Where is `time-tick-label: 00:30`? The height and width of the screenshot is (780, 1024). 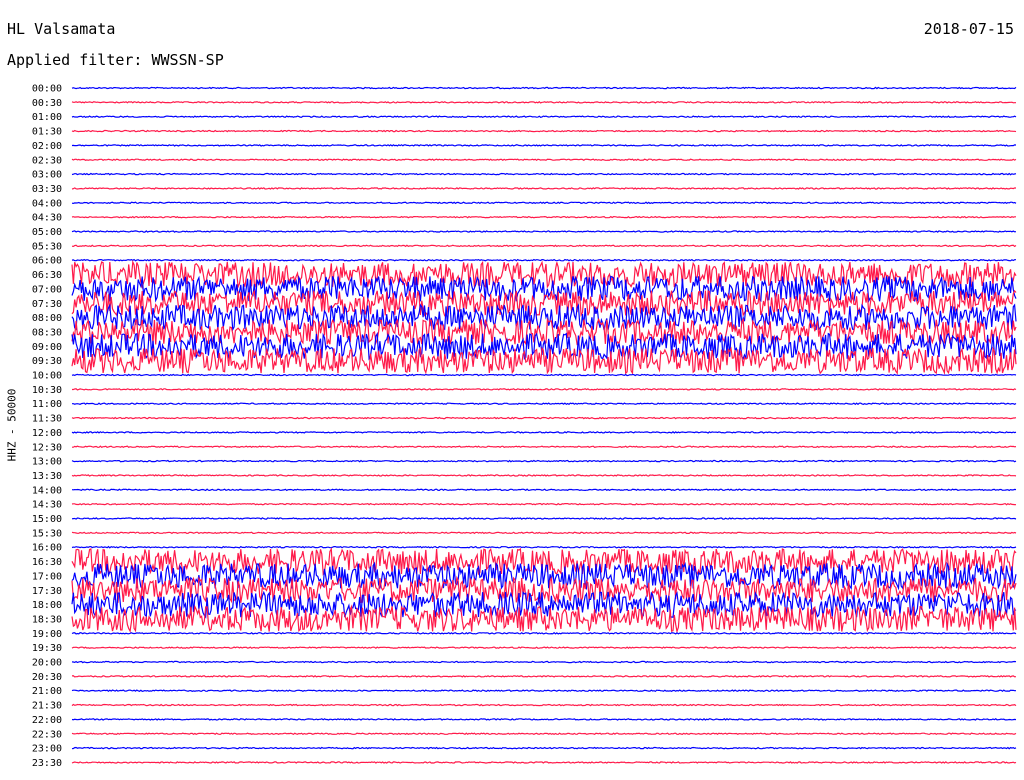 time-tick-label: 00:30 is located at coordinates (47, 103).